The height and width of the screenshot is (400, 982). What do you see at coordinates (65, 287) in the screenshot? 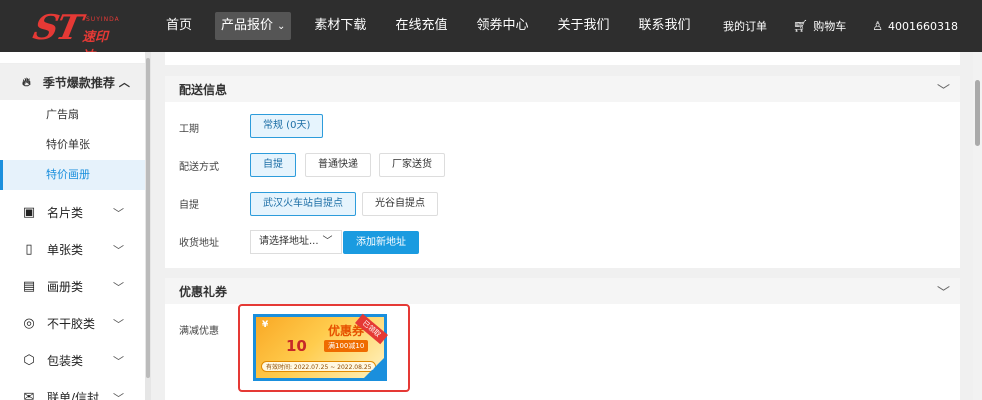
I see `sidebar-cat-label: 画册类` at bounding box center [65, 287].